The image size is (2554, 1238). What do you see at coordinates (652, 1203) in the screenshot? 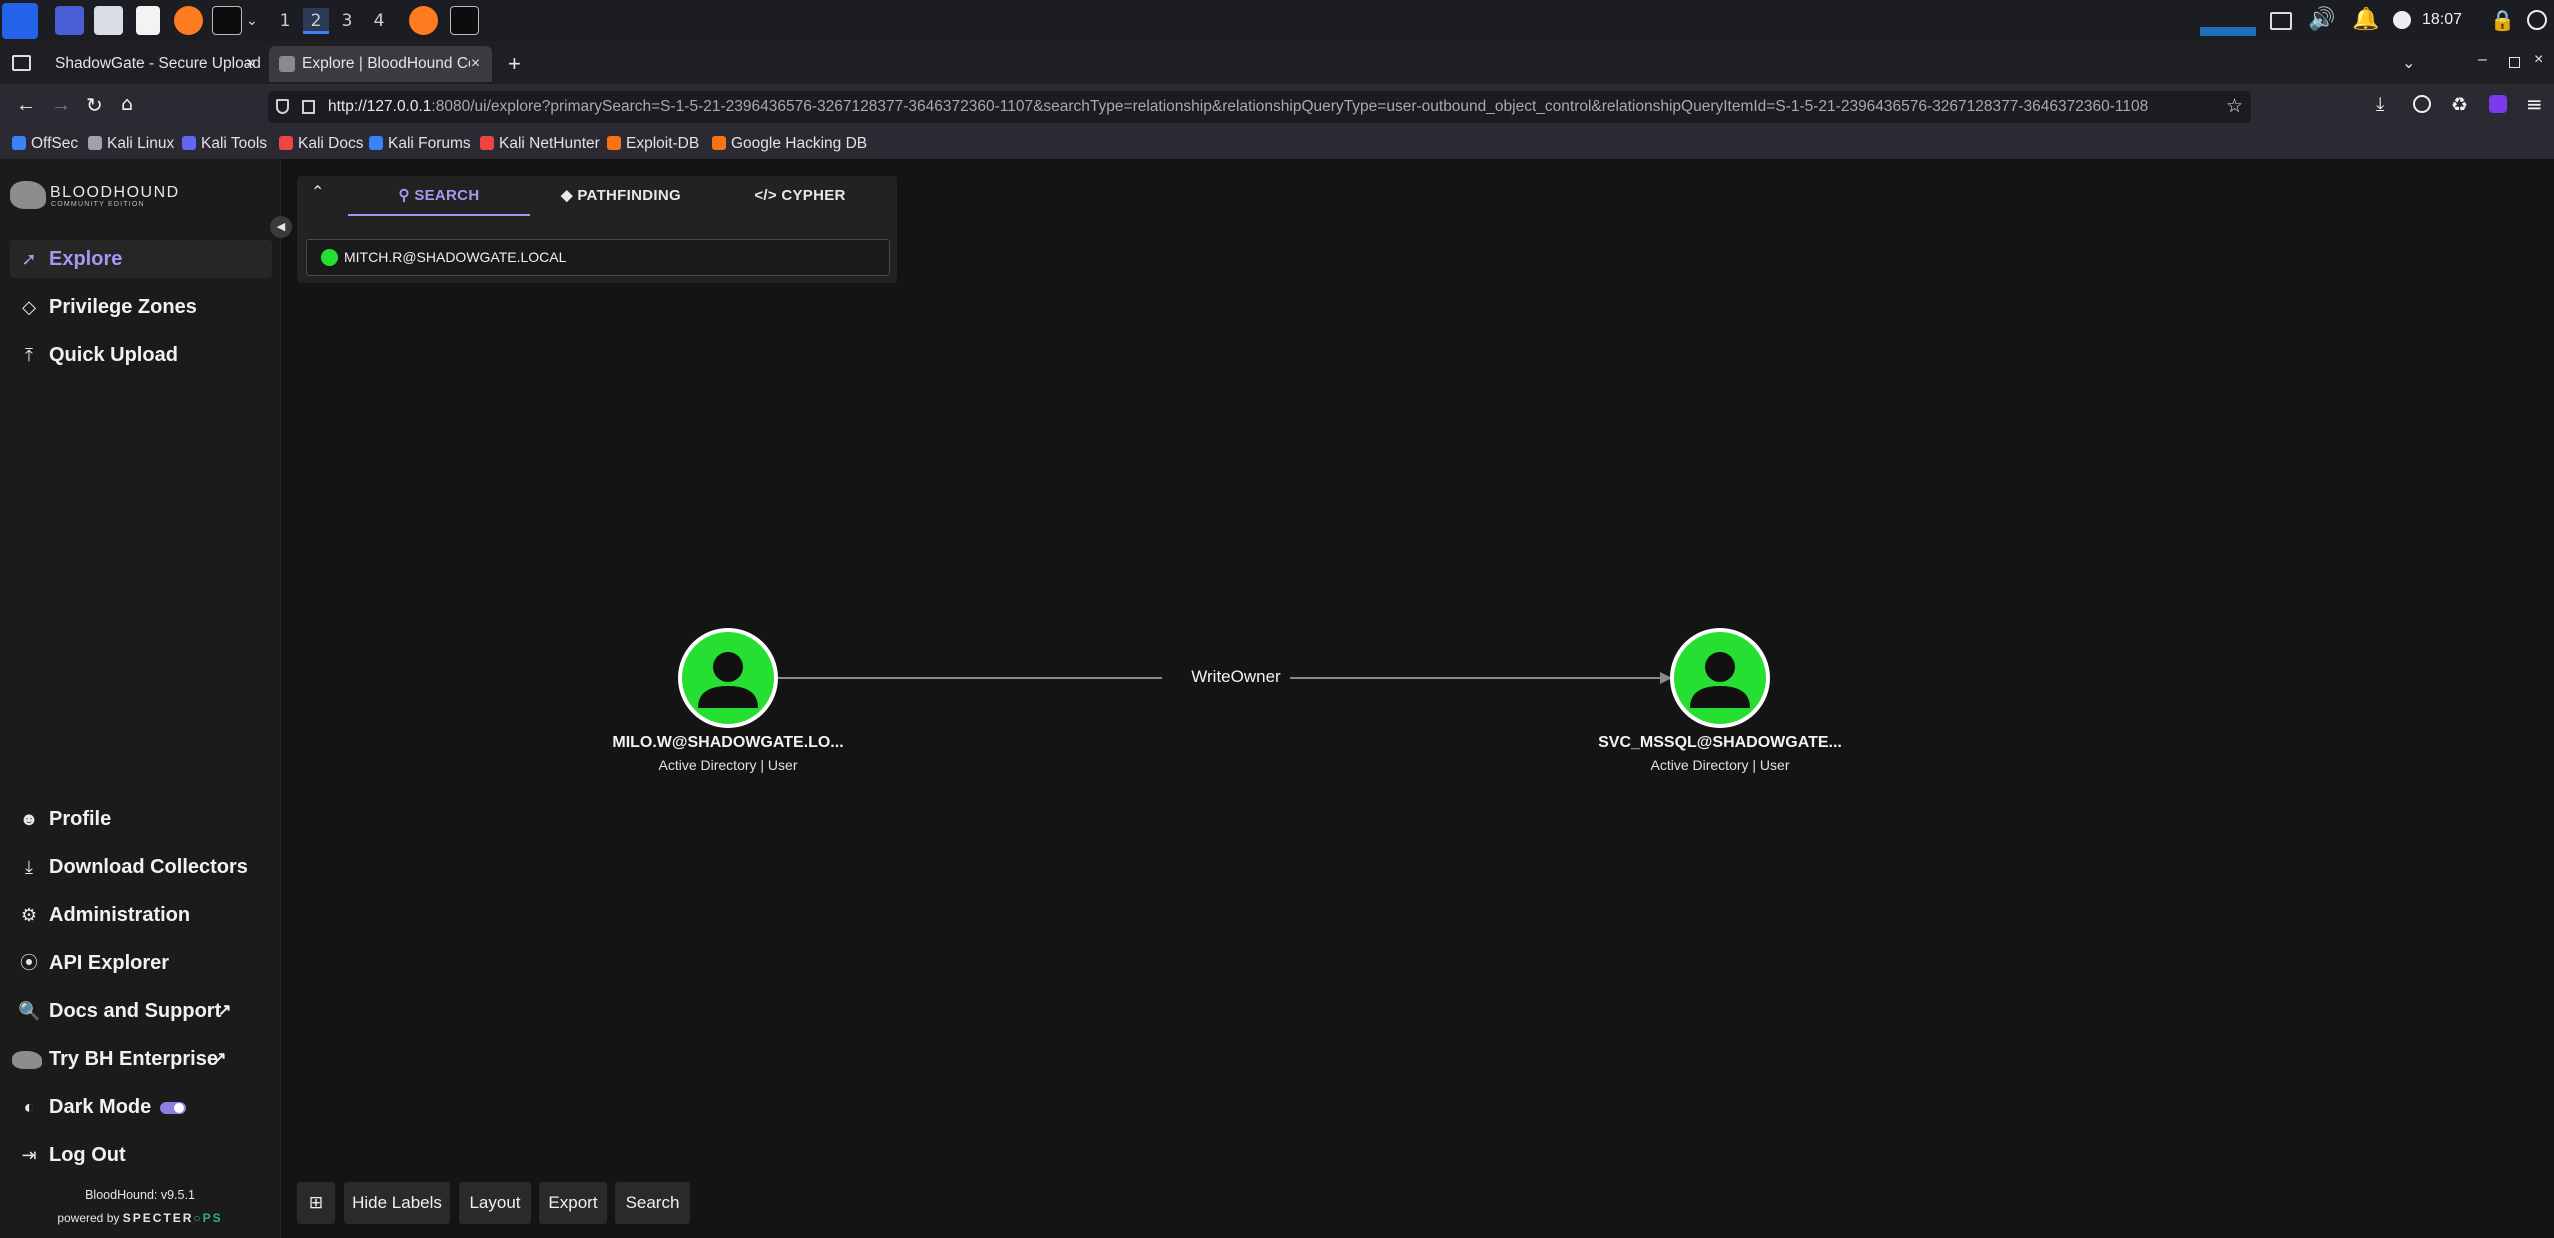
I see `search-button: Search` at bounding box center [652, 1203].